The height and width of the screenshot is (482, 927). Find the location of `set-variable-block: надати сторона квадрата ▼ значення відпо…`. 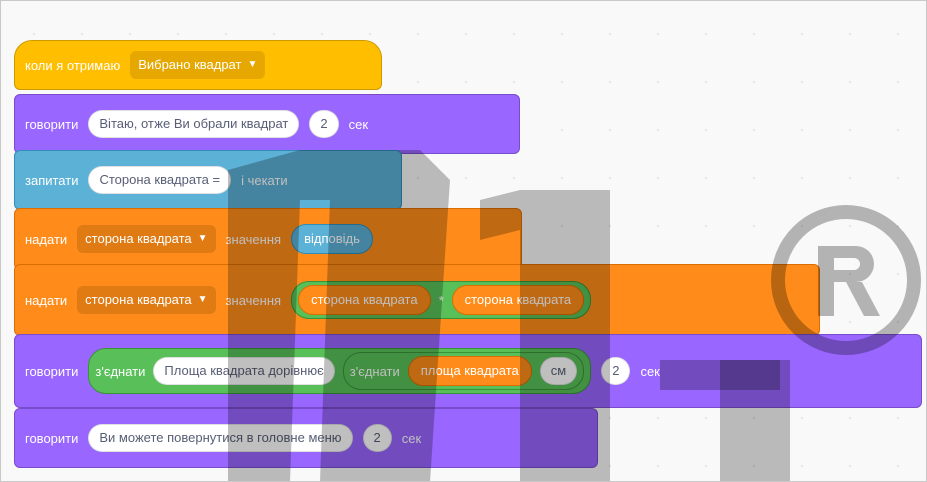

set-variable-block: надати сторона квадрата ▼ значення відпо… is located at coordinates (268, 239).